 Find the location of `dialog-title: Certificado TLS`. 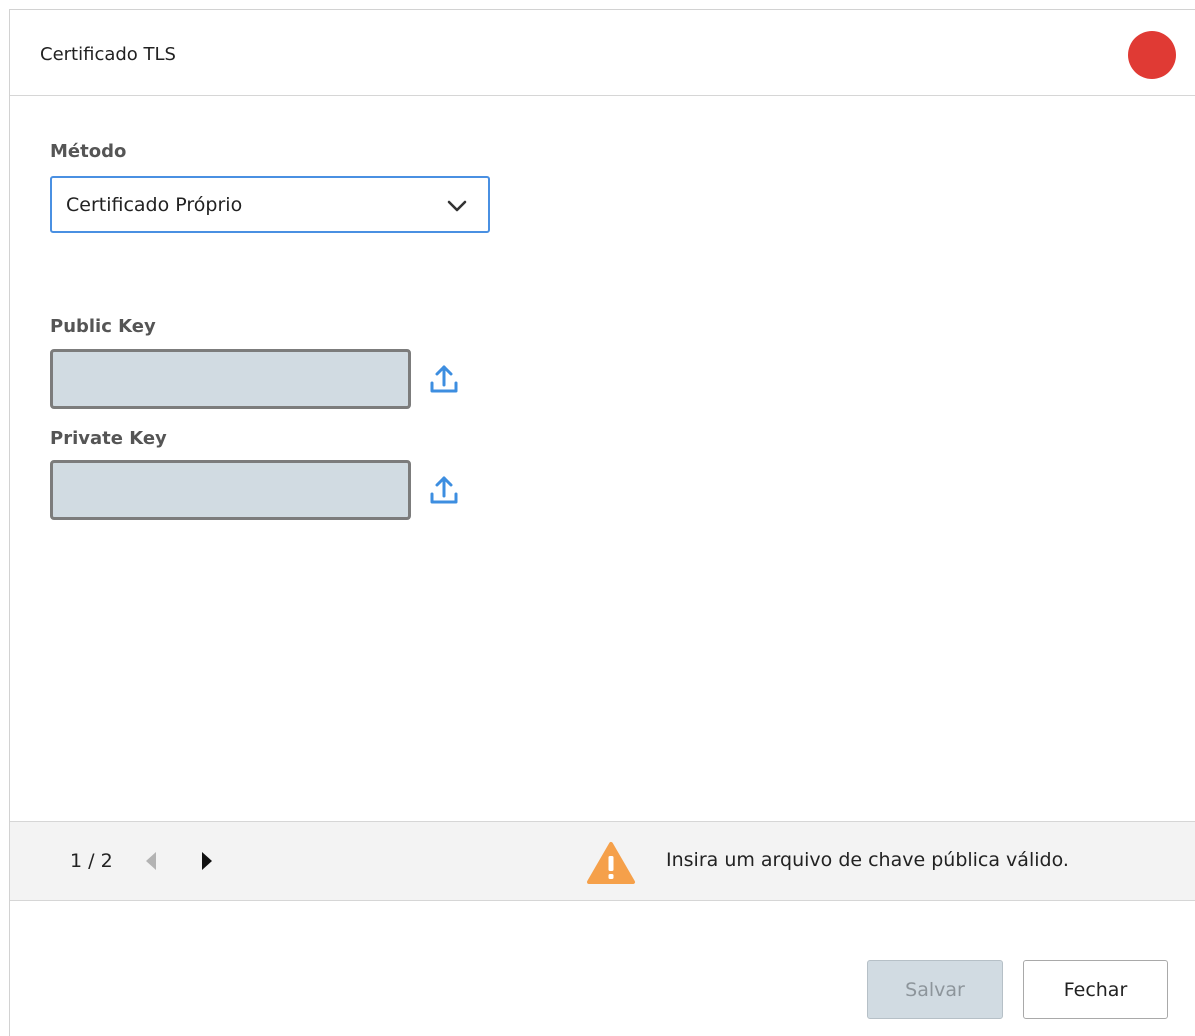

dialog-title: Certificado TLS is located at coordinates (108, 54).